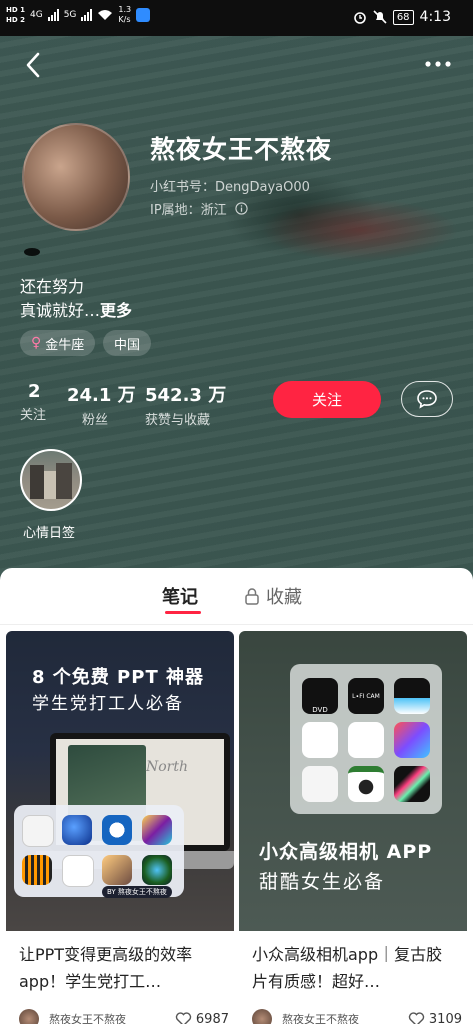 The height and width of the screenshot is (1024, 473). I want to click on note-footer: 熬夜女王不熬夜 3109, so click(357, 1016).